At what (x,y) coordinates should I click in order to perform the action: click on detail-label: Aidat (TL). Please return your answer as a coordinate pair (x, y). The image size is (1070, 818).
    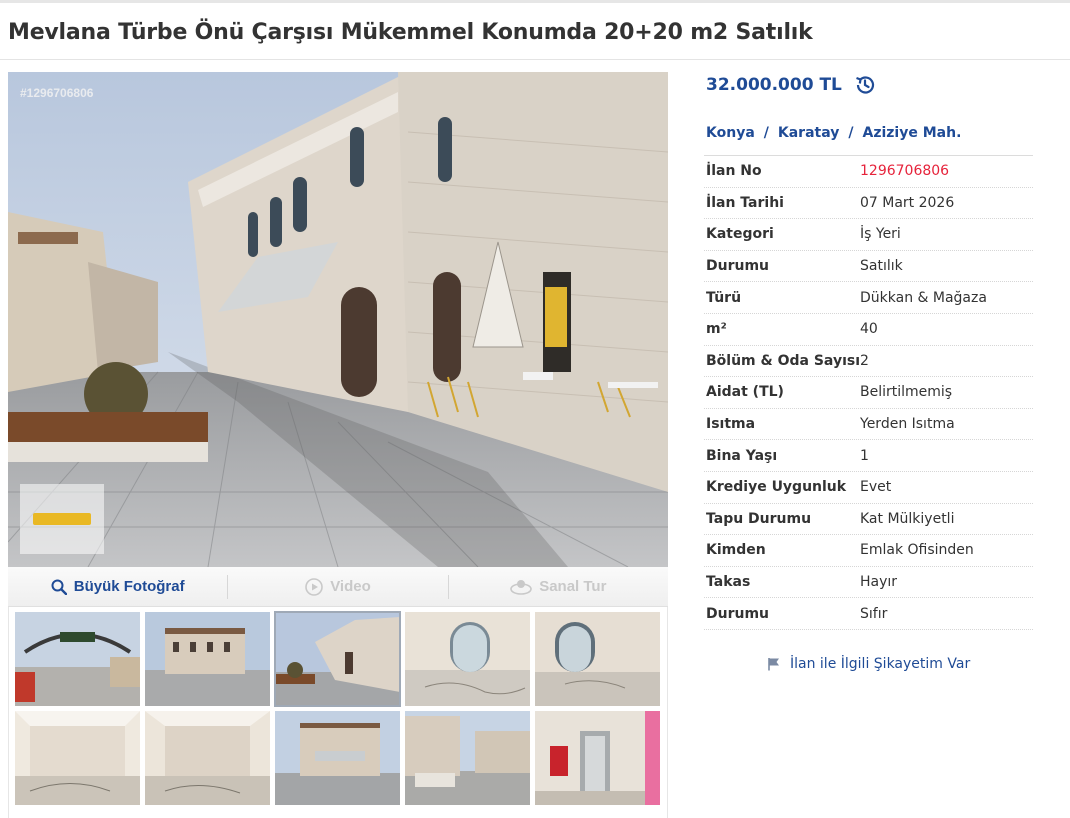
    Looking at the image, I should click on (745, 392).